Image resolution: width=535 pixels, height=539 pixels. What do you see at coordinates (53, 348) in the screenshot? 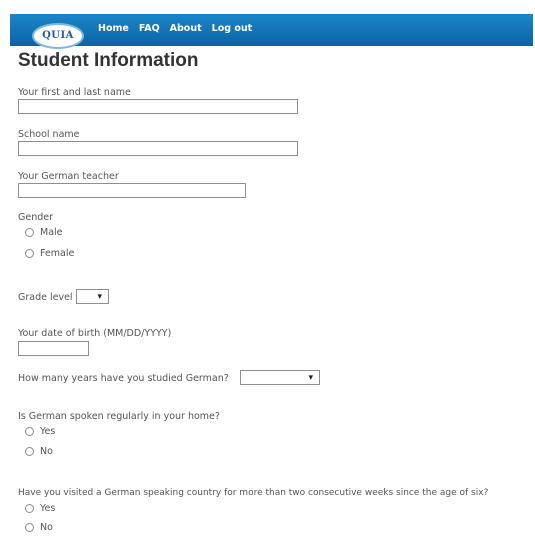
I see `dob-field` at bounding box center [53, 348].